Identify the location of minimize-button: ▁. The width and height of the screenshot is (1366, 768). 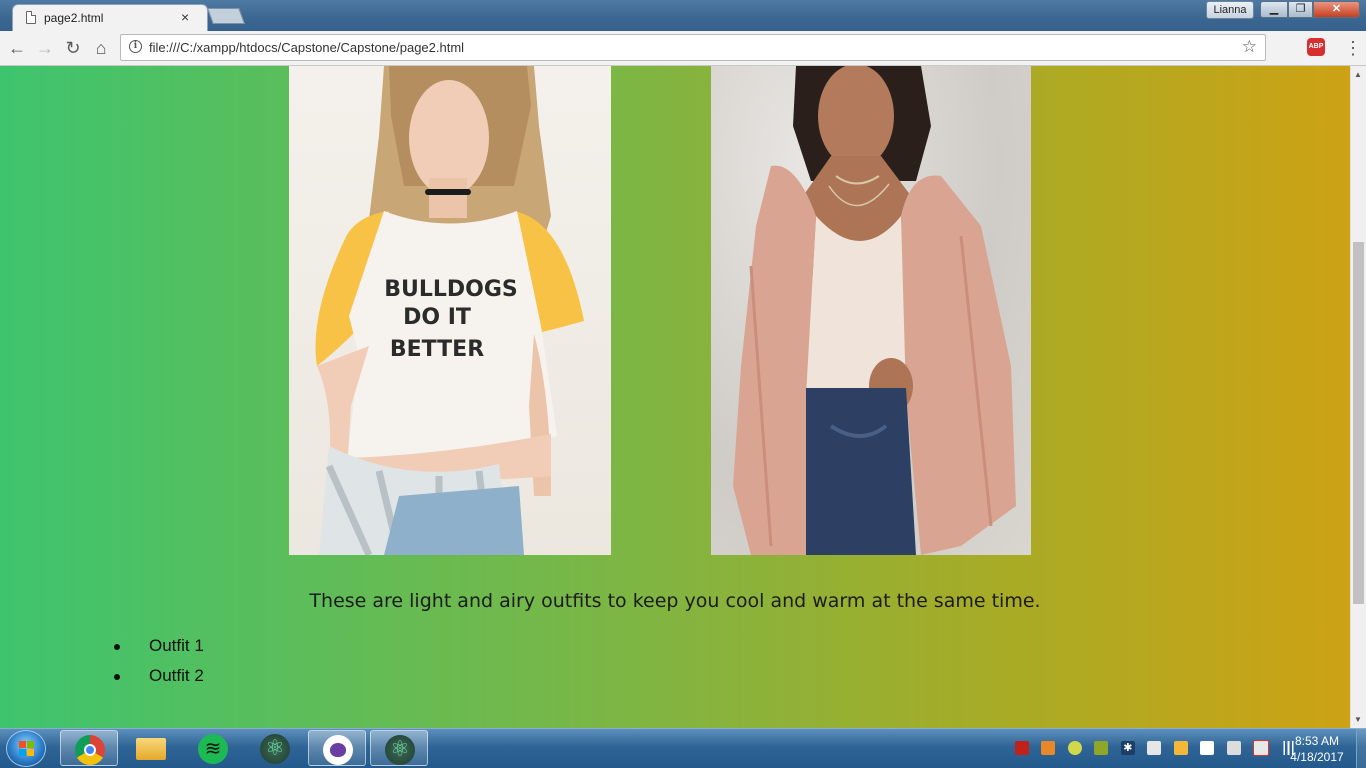
(1274, 9).